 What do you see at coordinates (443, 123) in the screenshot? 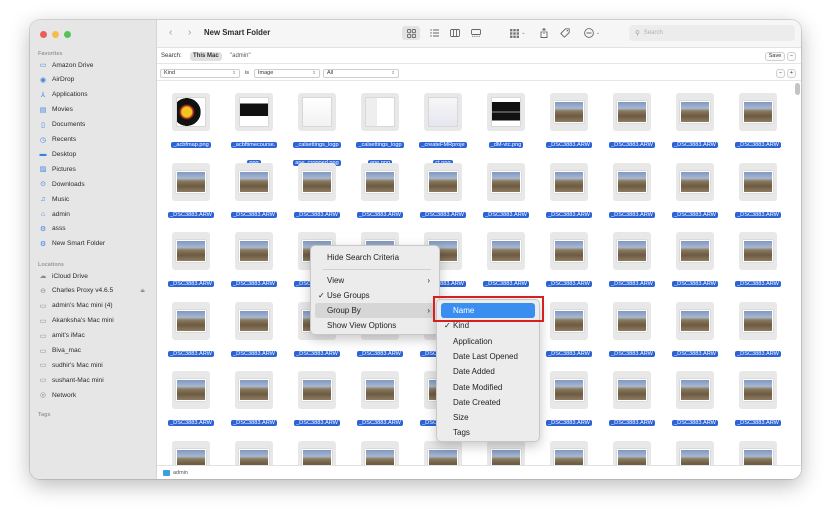
I see `file-item: _createFMRproject.png` at bounding box center [443, 123].